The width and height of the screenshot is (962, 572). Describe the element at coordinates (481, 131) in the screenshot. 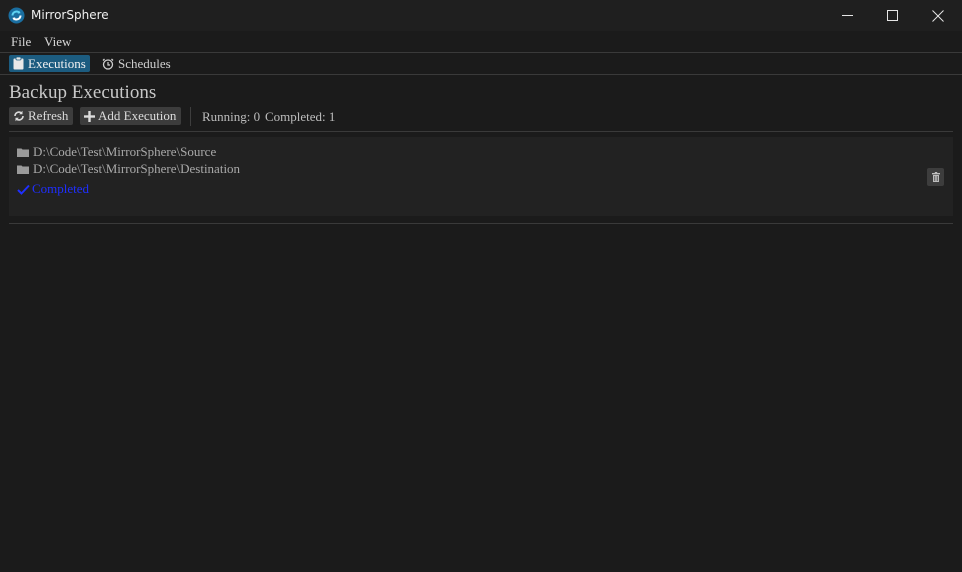

I see `list-top-divider` at that location.